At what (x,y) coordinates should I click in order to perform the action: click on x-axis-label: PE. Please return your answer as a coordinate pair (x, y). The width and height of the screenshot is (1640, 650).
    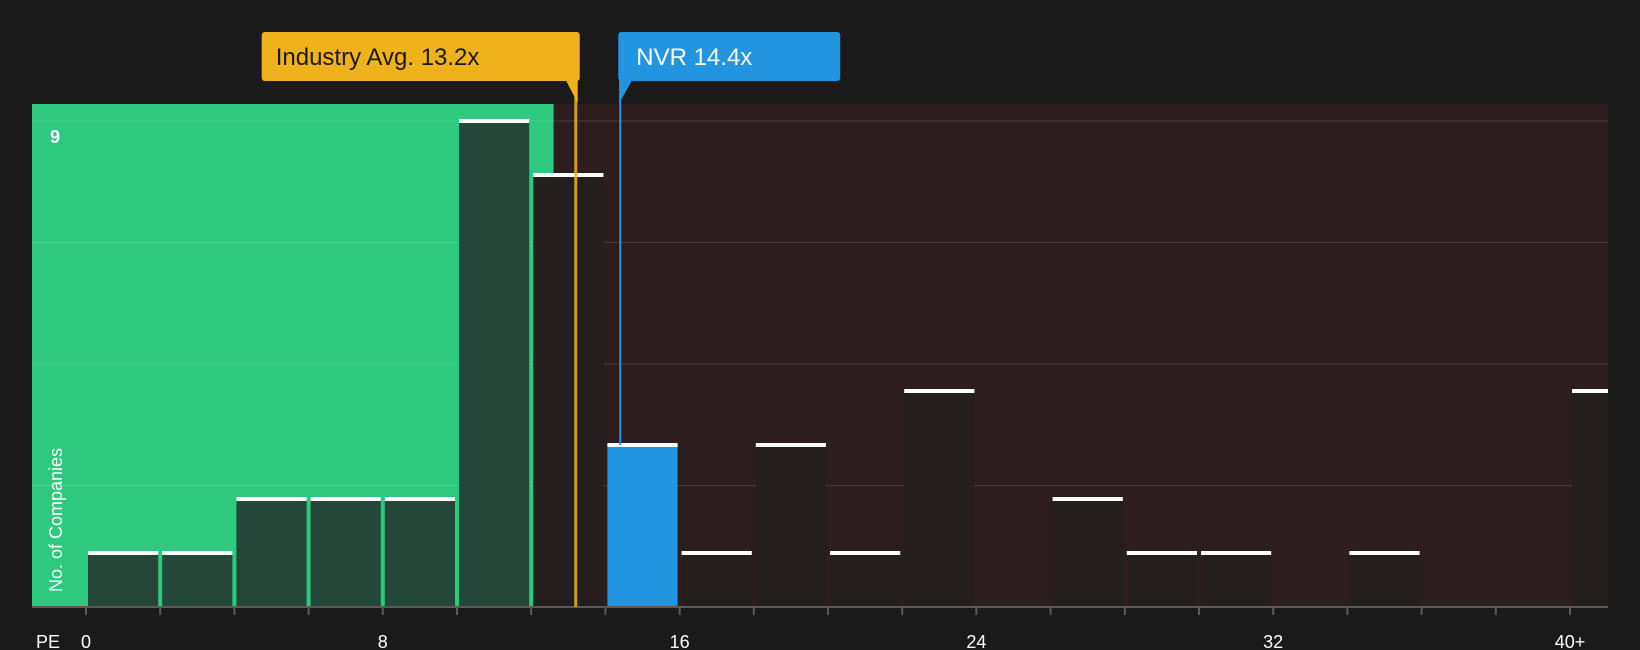
    Looking at the image, I should click on (48, 641).